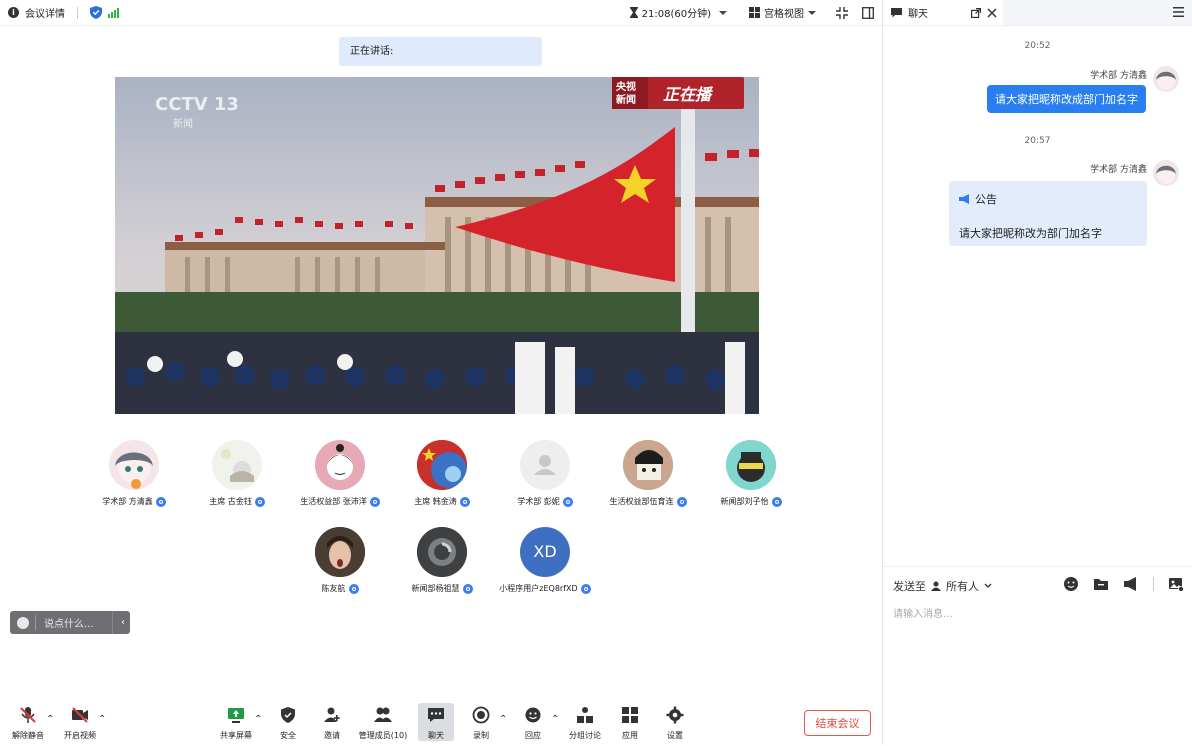  What do you see at coordinates (533, 715) in the screenshot?
I see `reaction-icon` at bounding box center [533, 715].